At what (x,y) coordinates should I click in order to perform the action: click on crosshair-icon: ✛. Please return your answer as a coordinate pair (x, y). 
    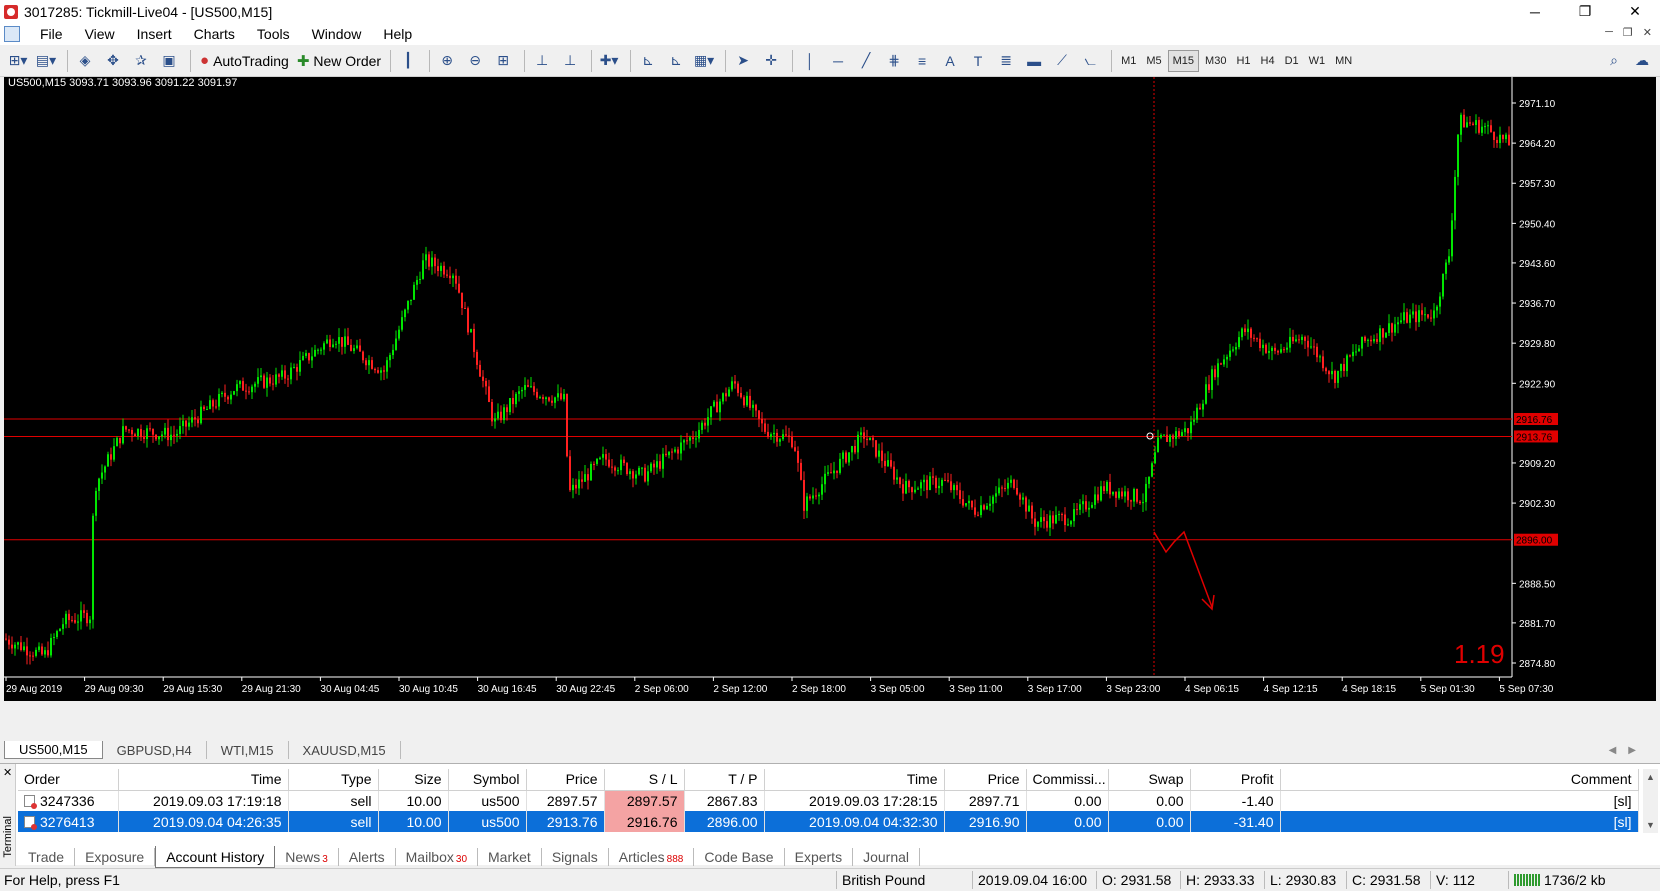
    Looking at the image, I should click on (771, 61).